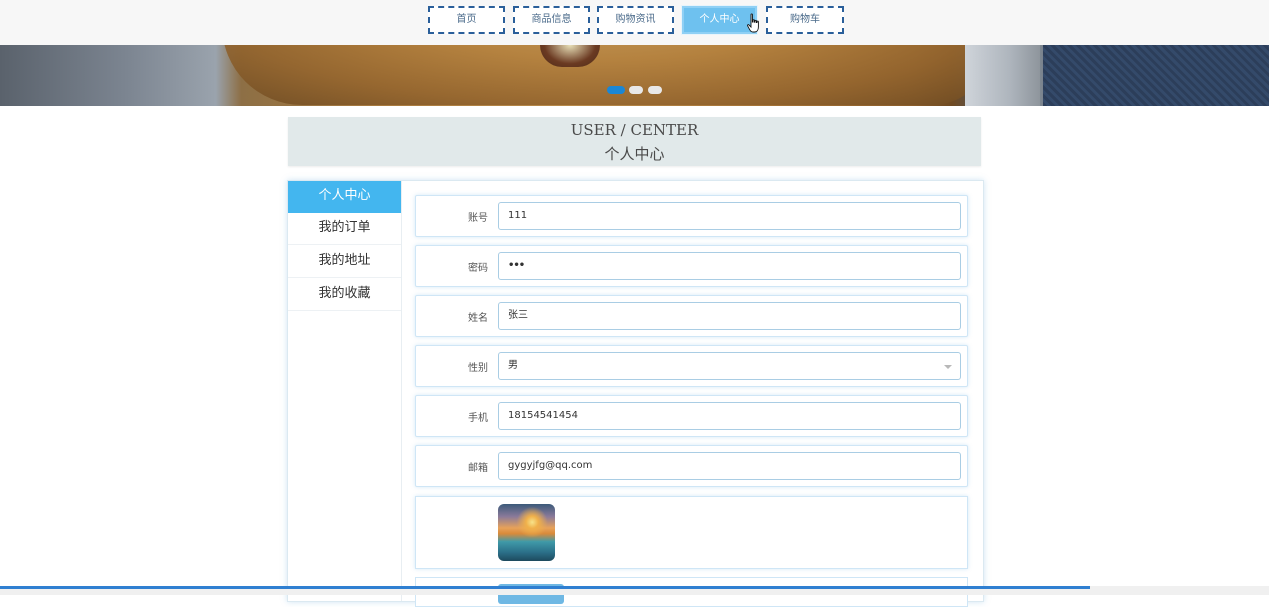 The image size is (1269, 607). I want to click on email-label: 邮箱, so click(478, 468).